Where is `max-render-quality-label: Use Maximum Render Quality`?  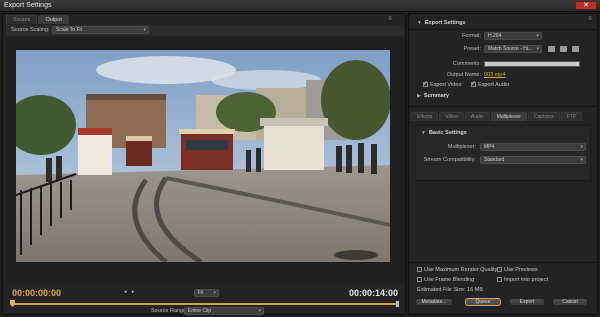 max-render-quality-label: Use Maximum Render Quality is located at coordinates (461, 270).